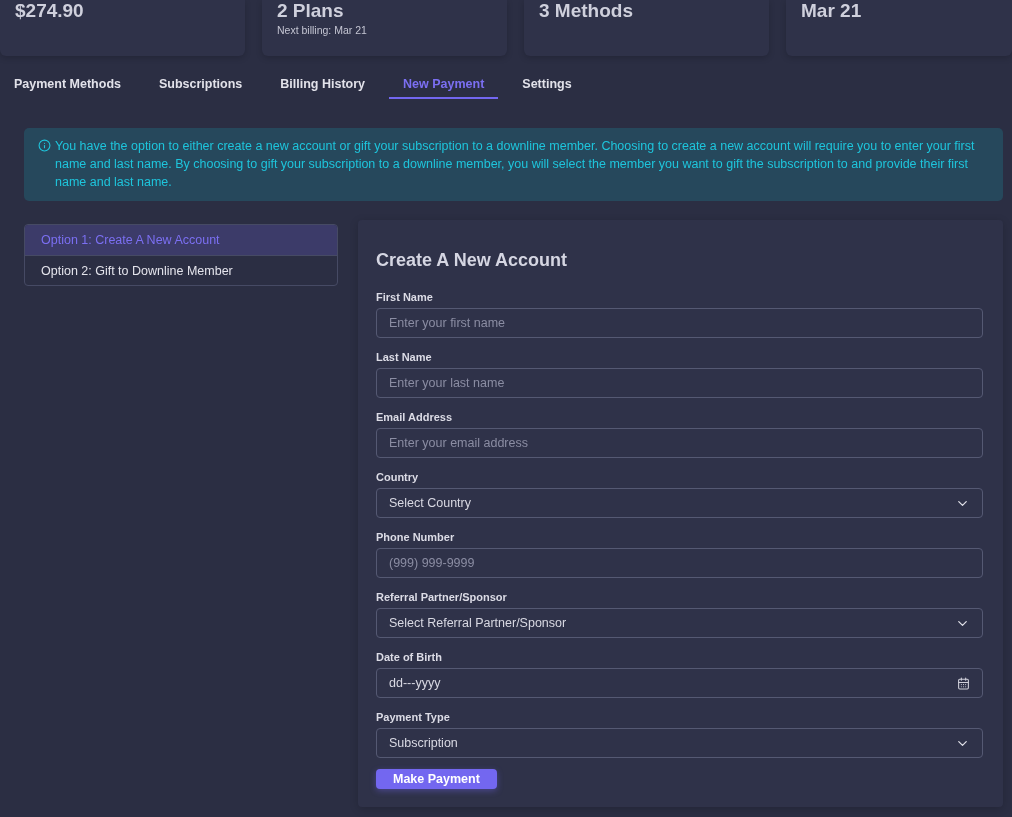  What do you see at coordinates (322, 30) in the screenshot?
I see `stat-note: Next billing: Mar 21` at bounding box center [322, 30].